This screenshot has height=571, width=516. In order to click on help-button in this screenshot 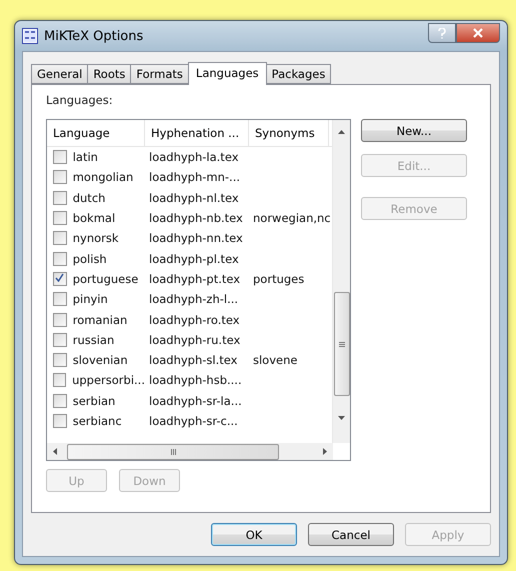, I will do `click(442, 33)`.